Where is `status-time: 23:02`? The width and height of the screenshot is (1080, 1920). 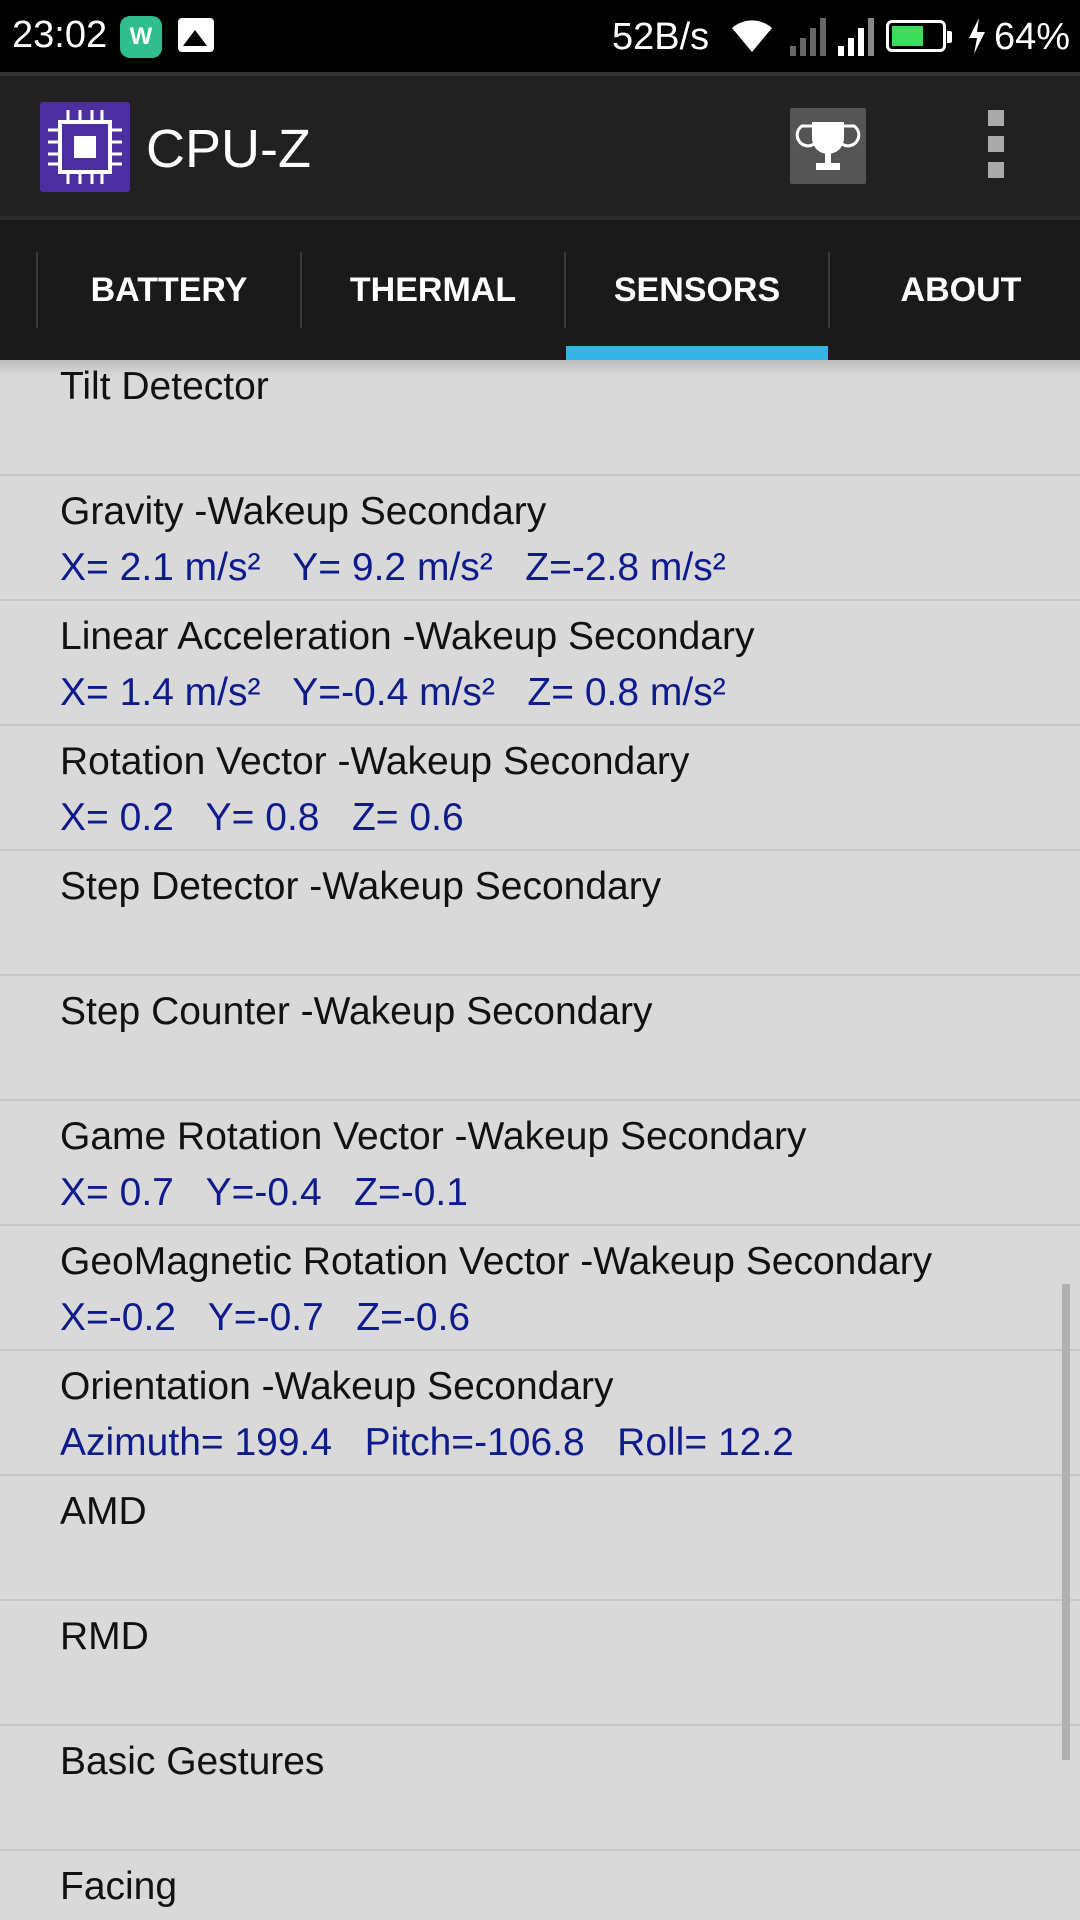 status-time: 23:02 is located at coordinates (60, 35).